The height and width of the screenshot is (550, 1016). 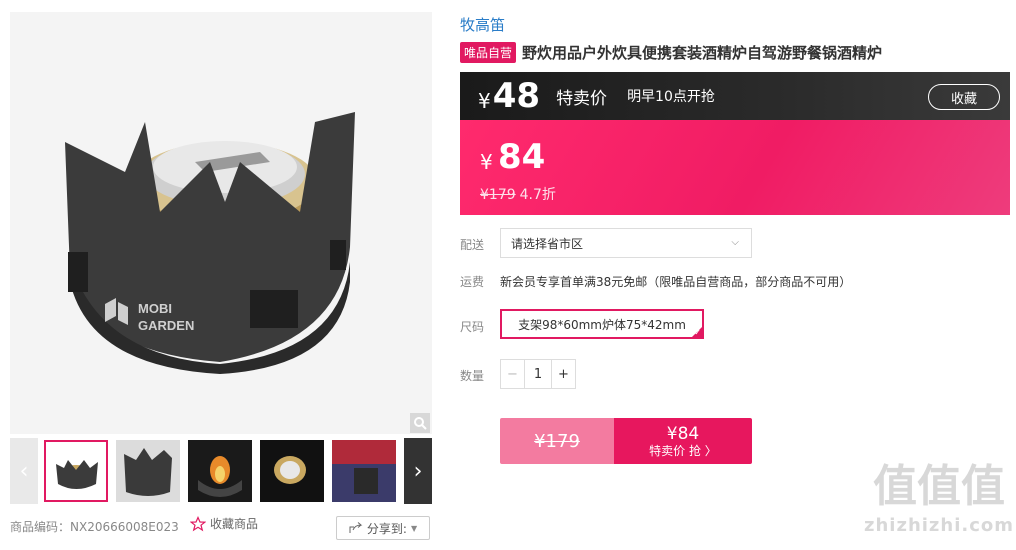 What do you see at coordinates (356, 527) in the screenshot?
I see `share-icon` at bounding box center [356, 527].